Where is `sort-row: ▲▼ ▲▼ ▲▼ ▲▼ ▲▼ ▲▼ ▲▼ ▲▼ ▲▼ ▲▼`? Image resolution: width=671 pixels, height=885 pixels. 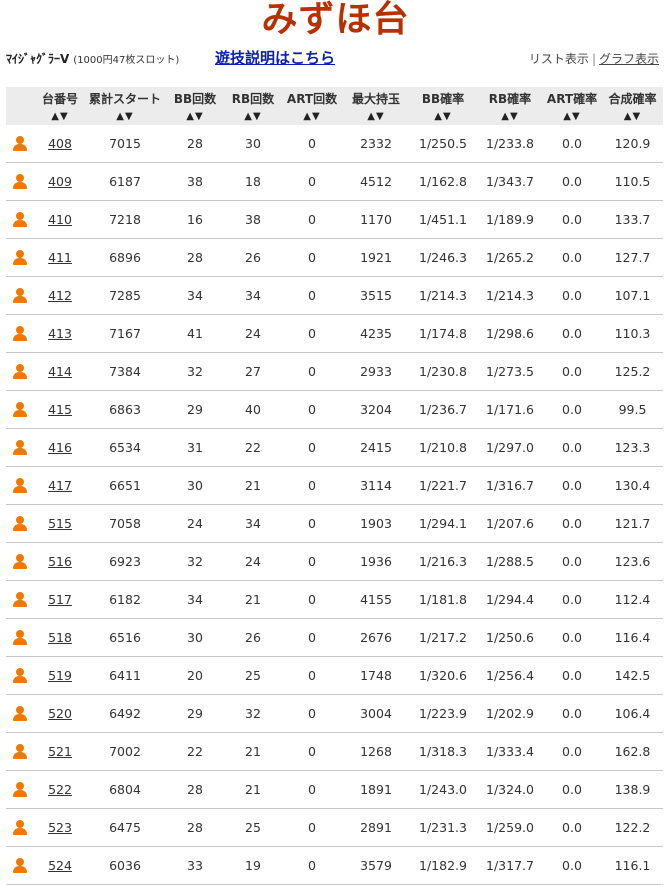 sort-row: ▲▼ ▲▼ ▲▼ ▲▼ ▲▼ ▲▼ ▲▼ ▲▼ ▲▼ ▲▼ is located at coordinates (334, 116).